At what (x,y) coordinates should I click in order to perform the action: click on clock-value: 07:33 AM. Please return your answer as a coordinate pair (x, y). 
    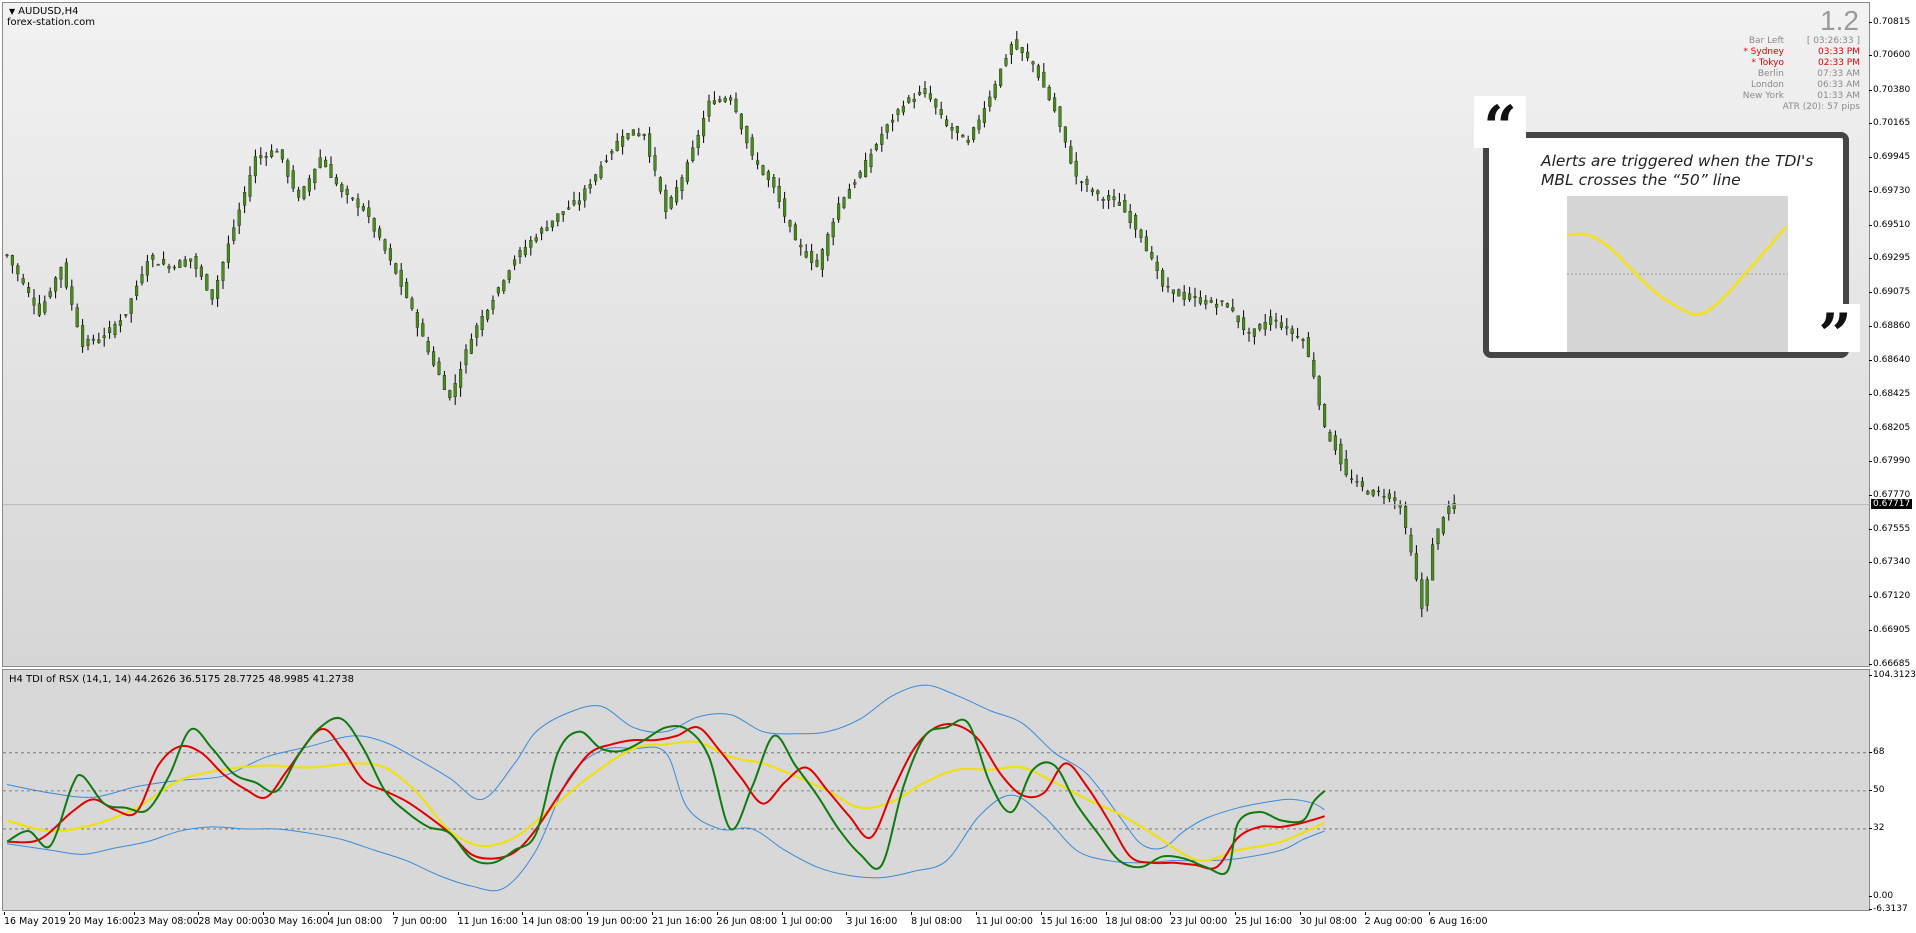
    Looking at the image, I should click on (1838, 74).